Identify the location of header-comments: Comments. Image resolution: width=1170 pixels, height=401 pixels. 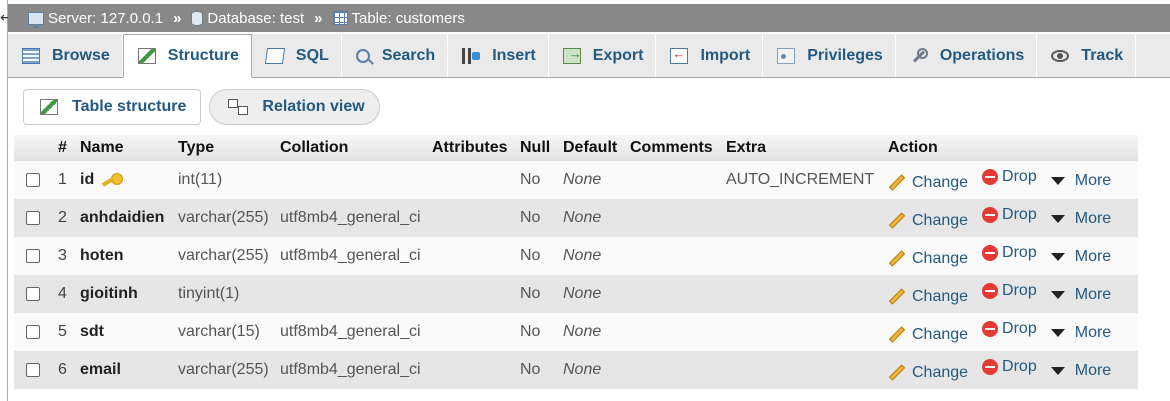
(674, 148).